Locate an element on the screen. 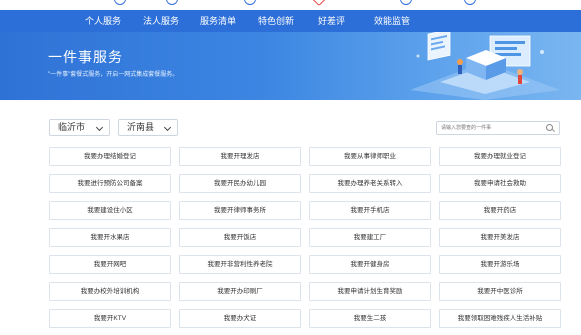 The height and width of the screenshot is (335, 581). service-item: 我要生二孩 is located at coordinates (370, 318).